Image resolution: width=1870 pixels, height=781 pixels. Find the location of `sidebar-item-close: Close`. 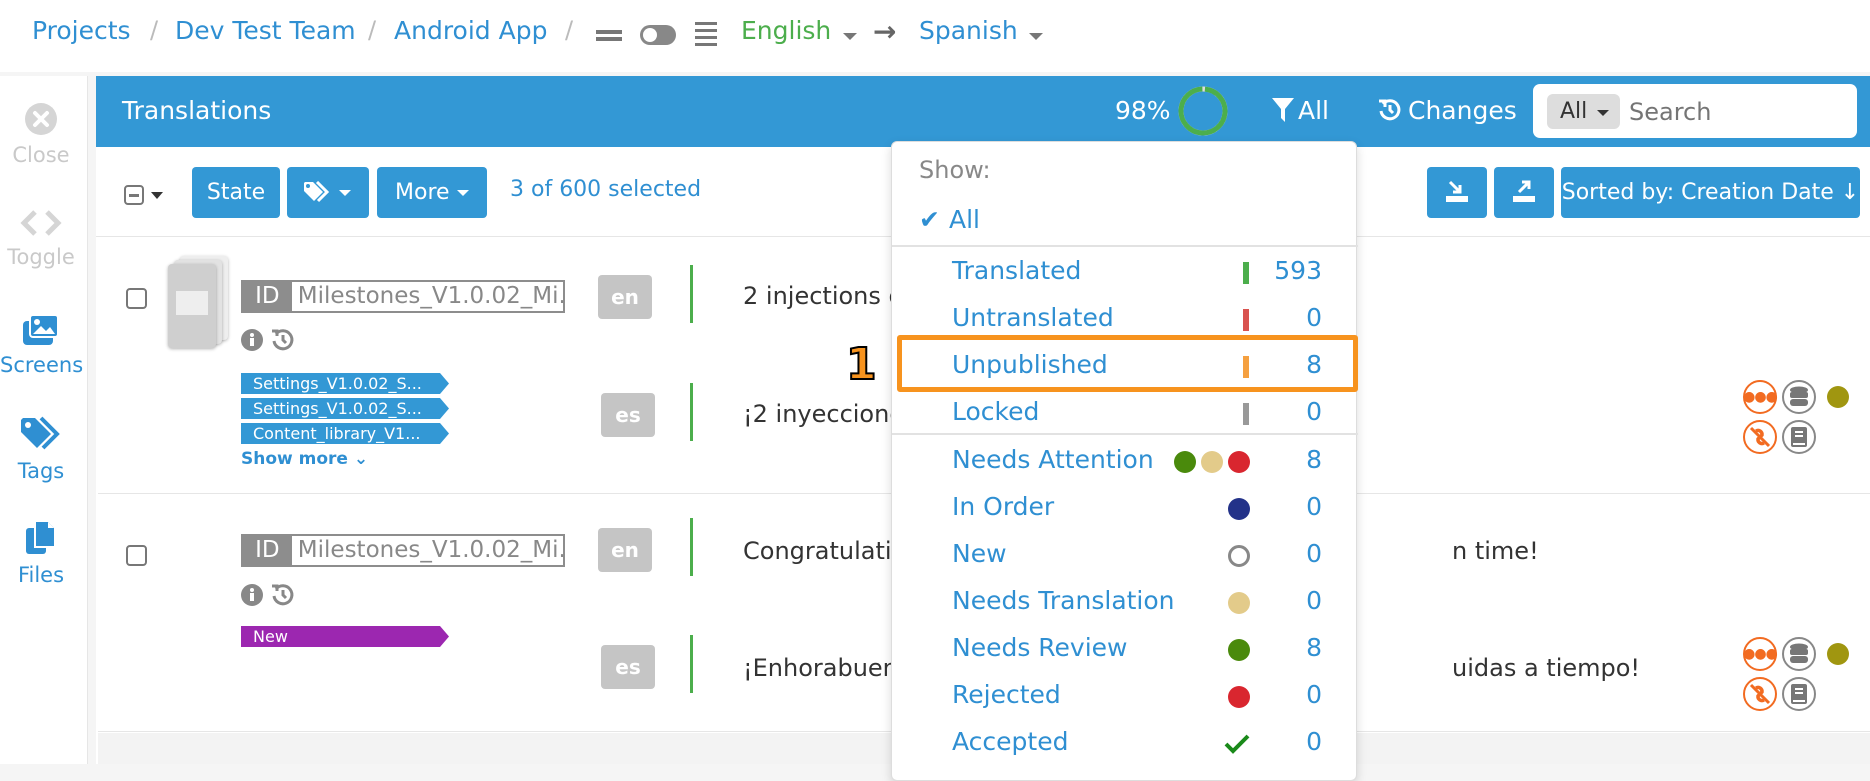

sidebar-item-close: Close is located at coordinates (41, 134).